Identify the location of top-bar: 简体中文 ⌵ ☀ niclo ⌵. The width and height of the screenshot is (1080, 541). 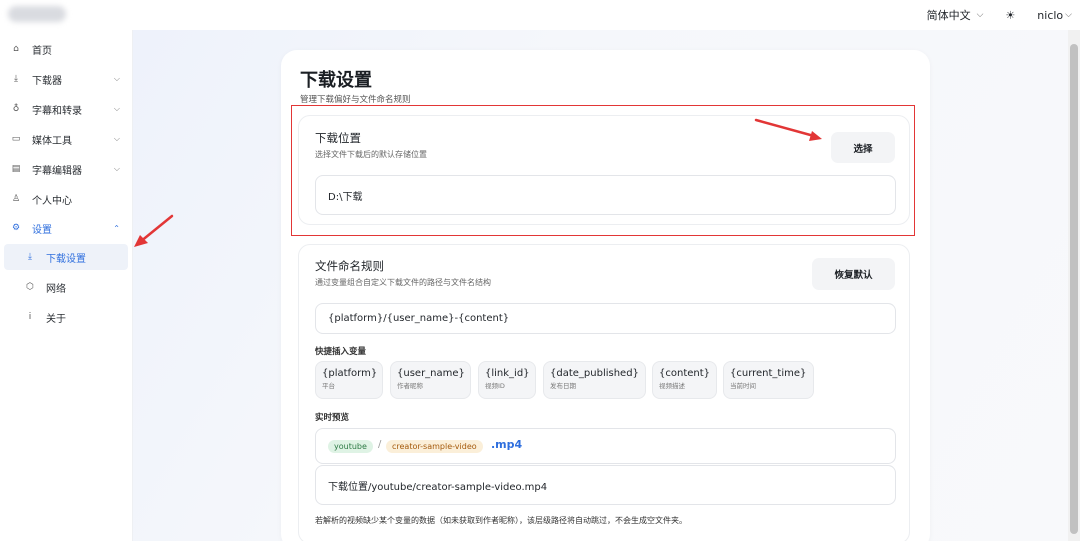
(540, 15).